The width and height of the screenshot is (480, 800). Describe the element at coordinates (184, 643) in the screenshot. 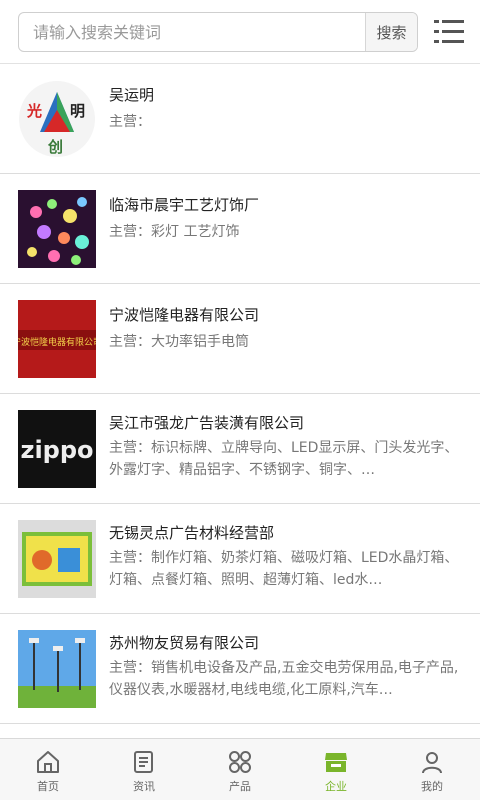

I see `company-name: 苏州物友贸易有限公司` at that location.